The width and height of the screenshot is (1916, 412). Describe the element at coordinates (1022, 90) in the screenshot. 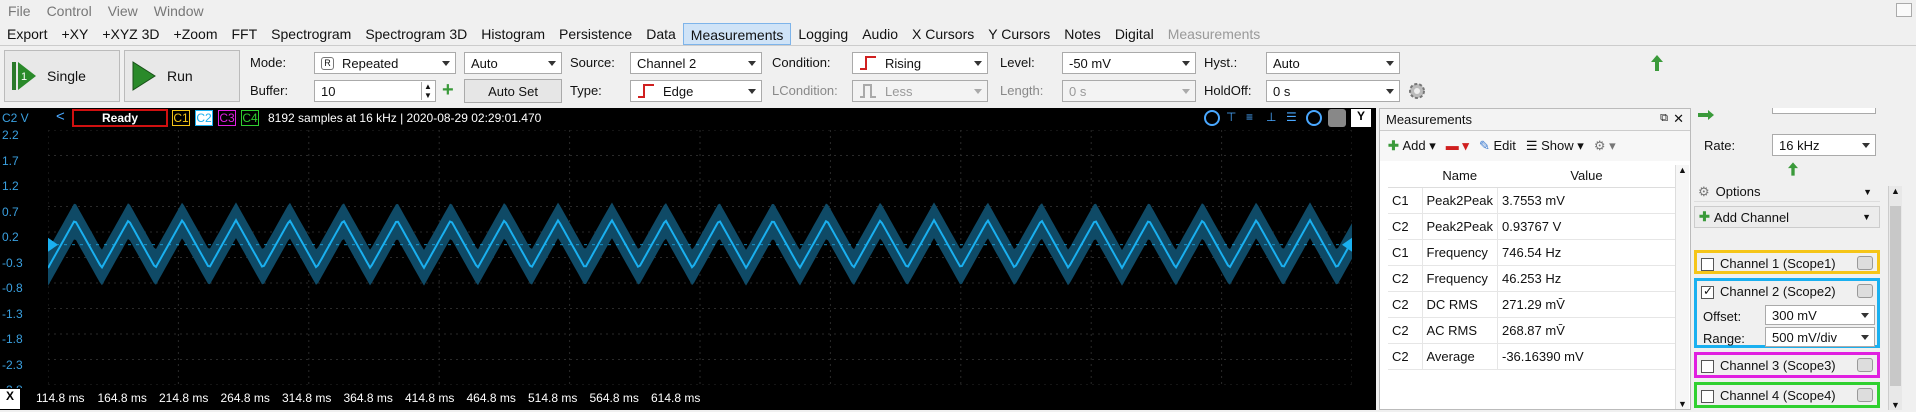

I see `length-label: Length:` at that location.